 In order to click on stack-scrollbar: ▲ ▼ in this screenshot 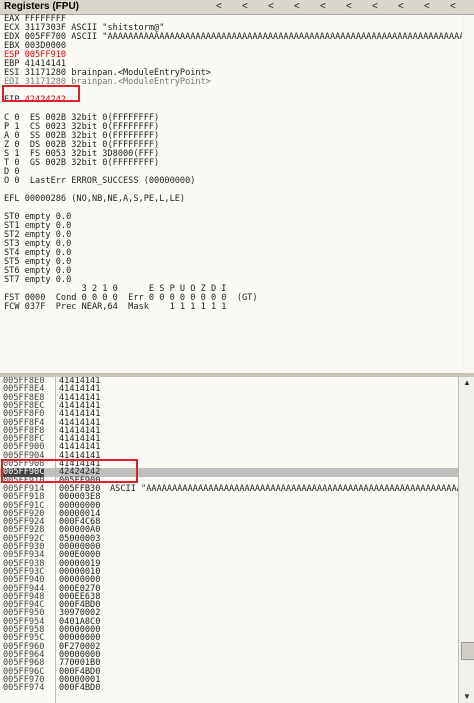, I will do `click(466, 540)`.